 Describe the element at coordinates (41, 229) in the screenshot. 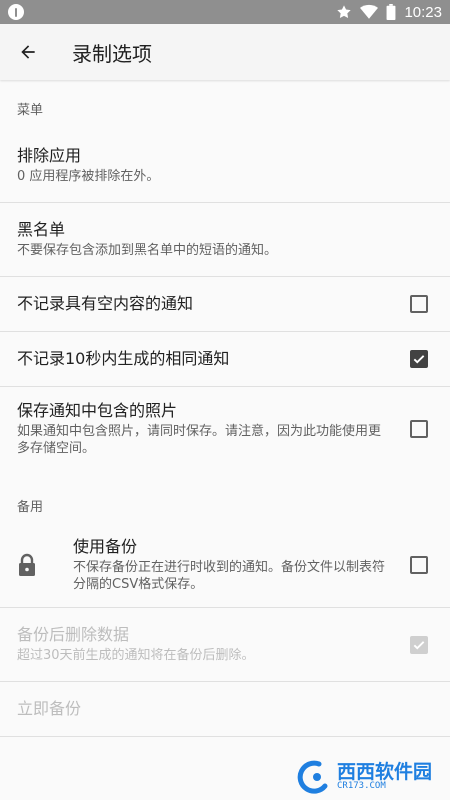

I see `pref-title: 黑名单` at that location.